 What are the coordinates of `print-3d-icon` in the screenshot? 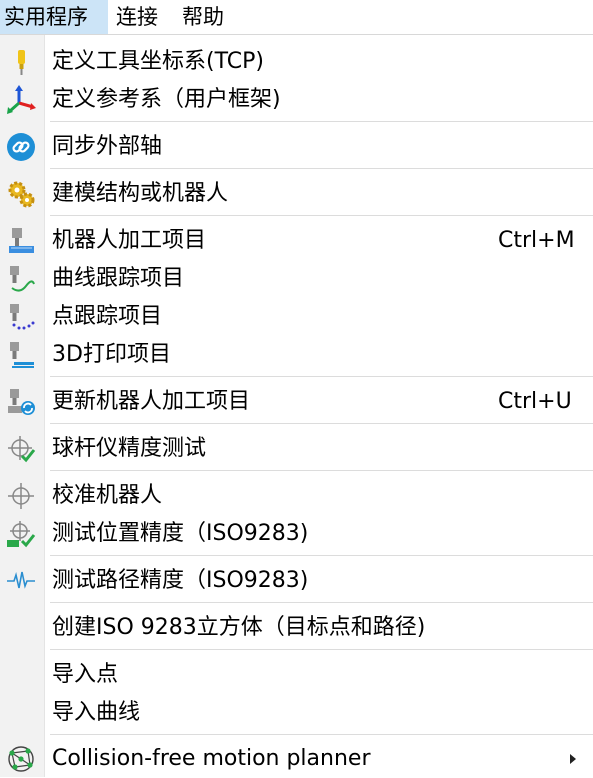 It's located at (21, 355).